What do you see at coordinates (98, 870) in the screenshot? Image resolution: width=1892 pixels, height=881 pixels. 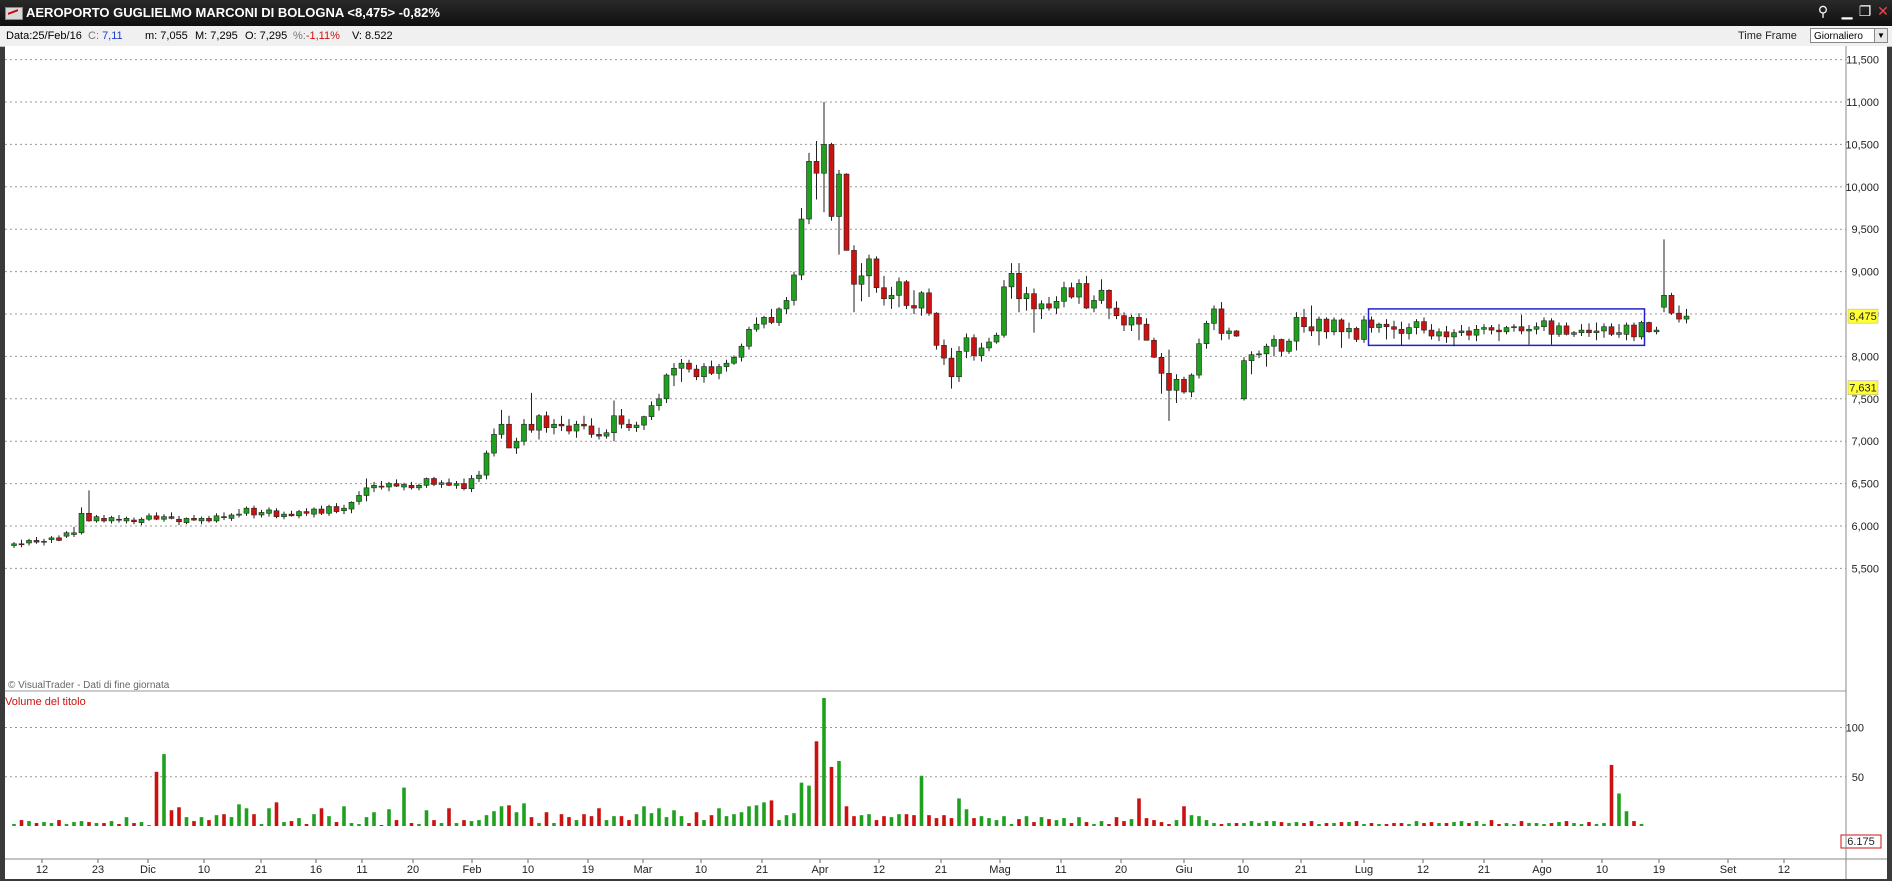 I see `time-tick-label: 23` at bounding box center [98, 870].